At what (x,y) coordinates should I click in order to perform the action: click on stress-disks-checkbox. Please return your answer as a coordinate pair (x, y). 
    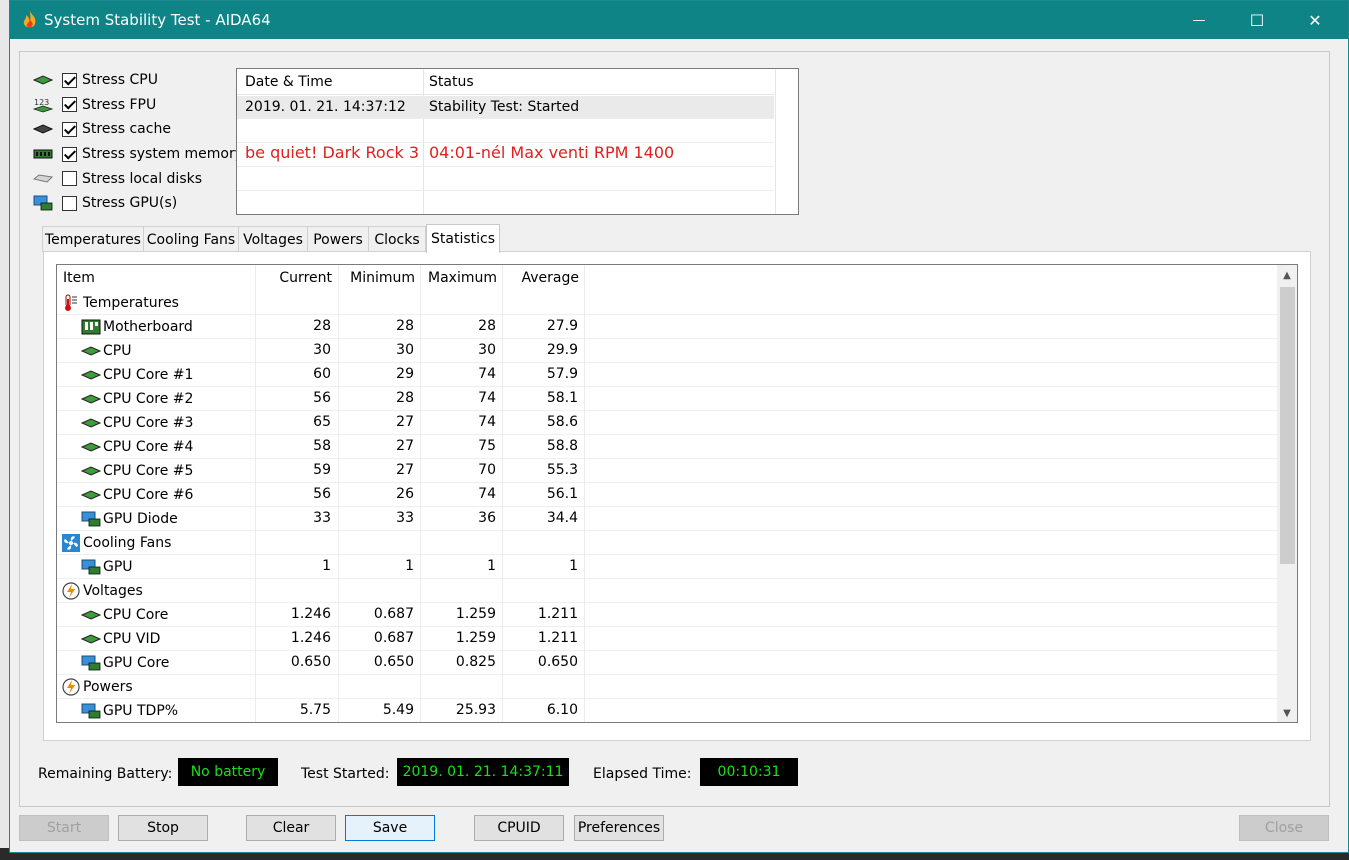
    Looking at the image, I should click on (69, 179).